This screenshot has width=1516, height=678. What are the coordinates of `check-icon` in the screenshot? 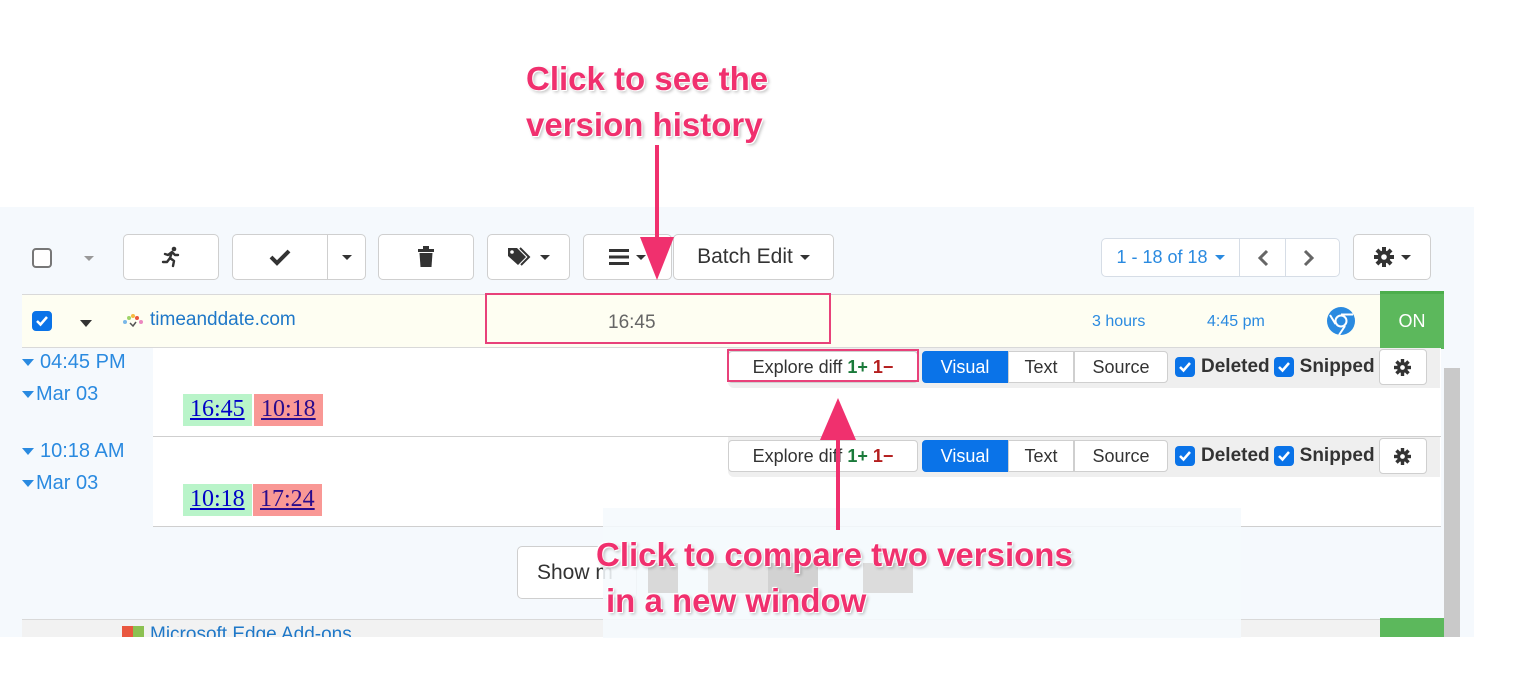 It's located at (280, 257).